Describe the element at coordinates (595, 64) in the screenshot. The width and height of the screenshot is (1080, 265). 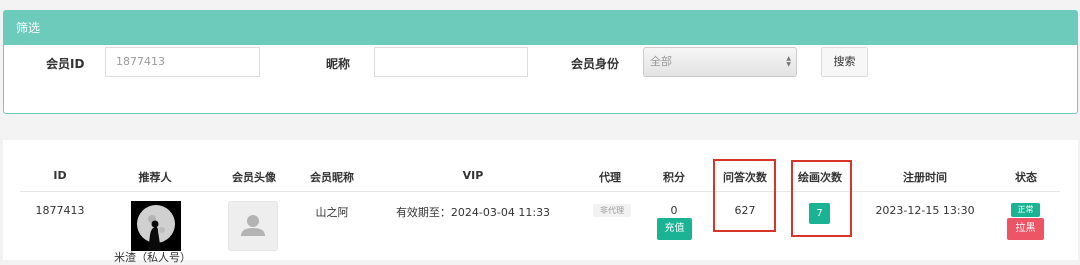
I see `identity-label: 会员身份` at that location.